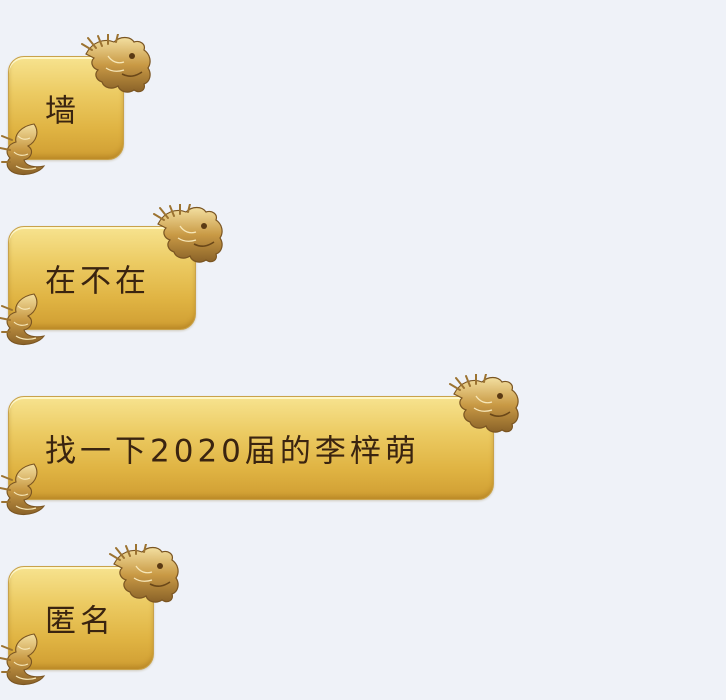 The image size is (726, 700). Describe the element at coordinates (62, 111) in the screenshot. I see `message-text: 墙` at that location.